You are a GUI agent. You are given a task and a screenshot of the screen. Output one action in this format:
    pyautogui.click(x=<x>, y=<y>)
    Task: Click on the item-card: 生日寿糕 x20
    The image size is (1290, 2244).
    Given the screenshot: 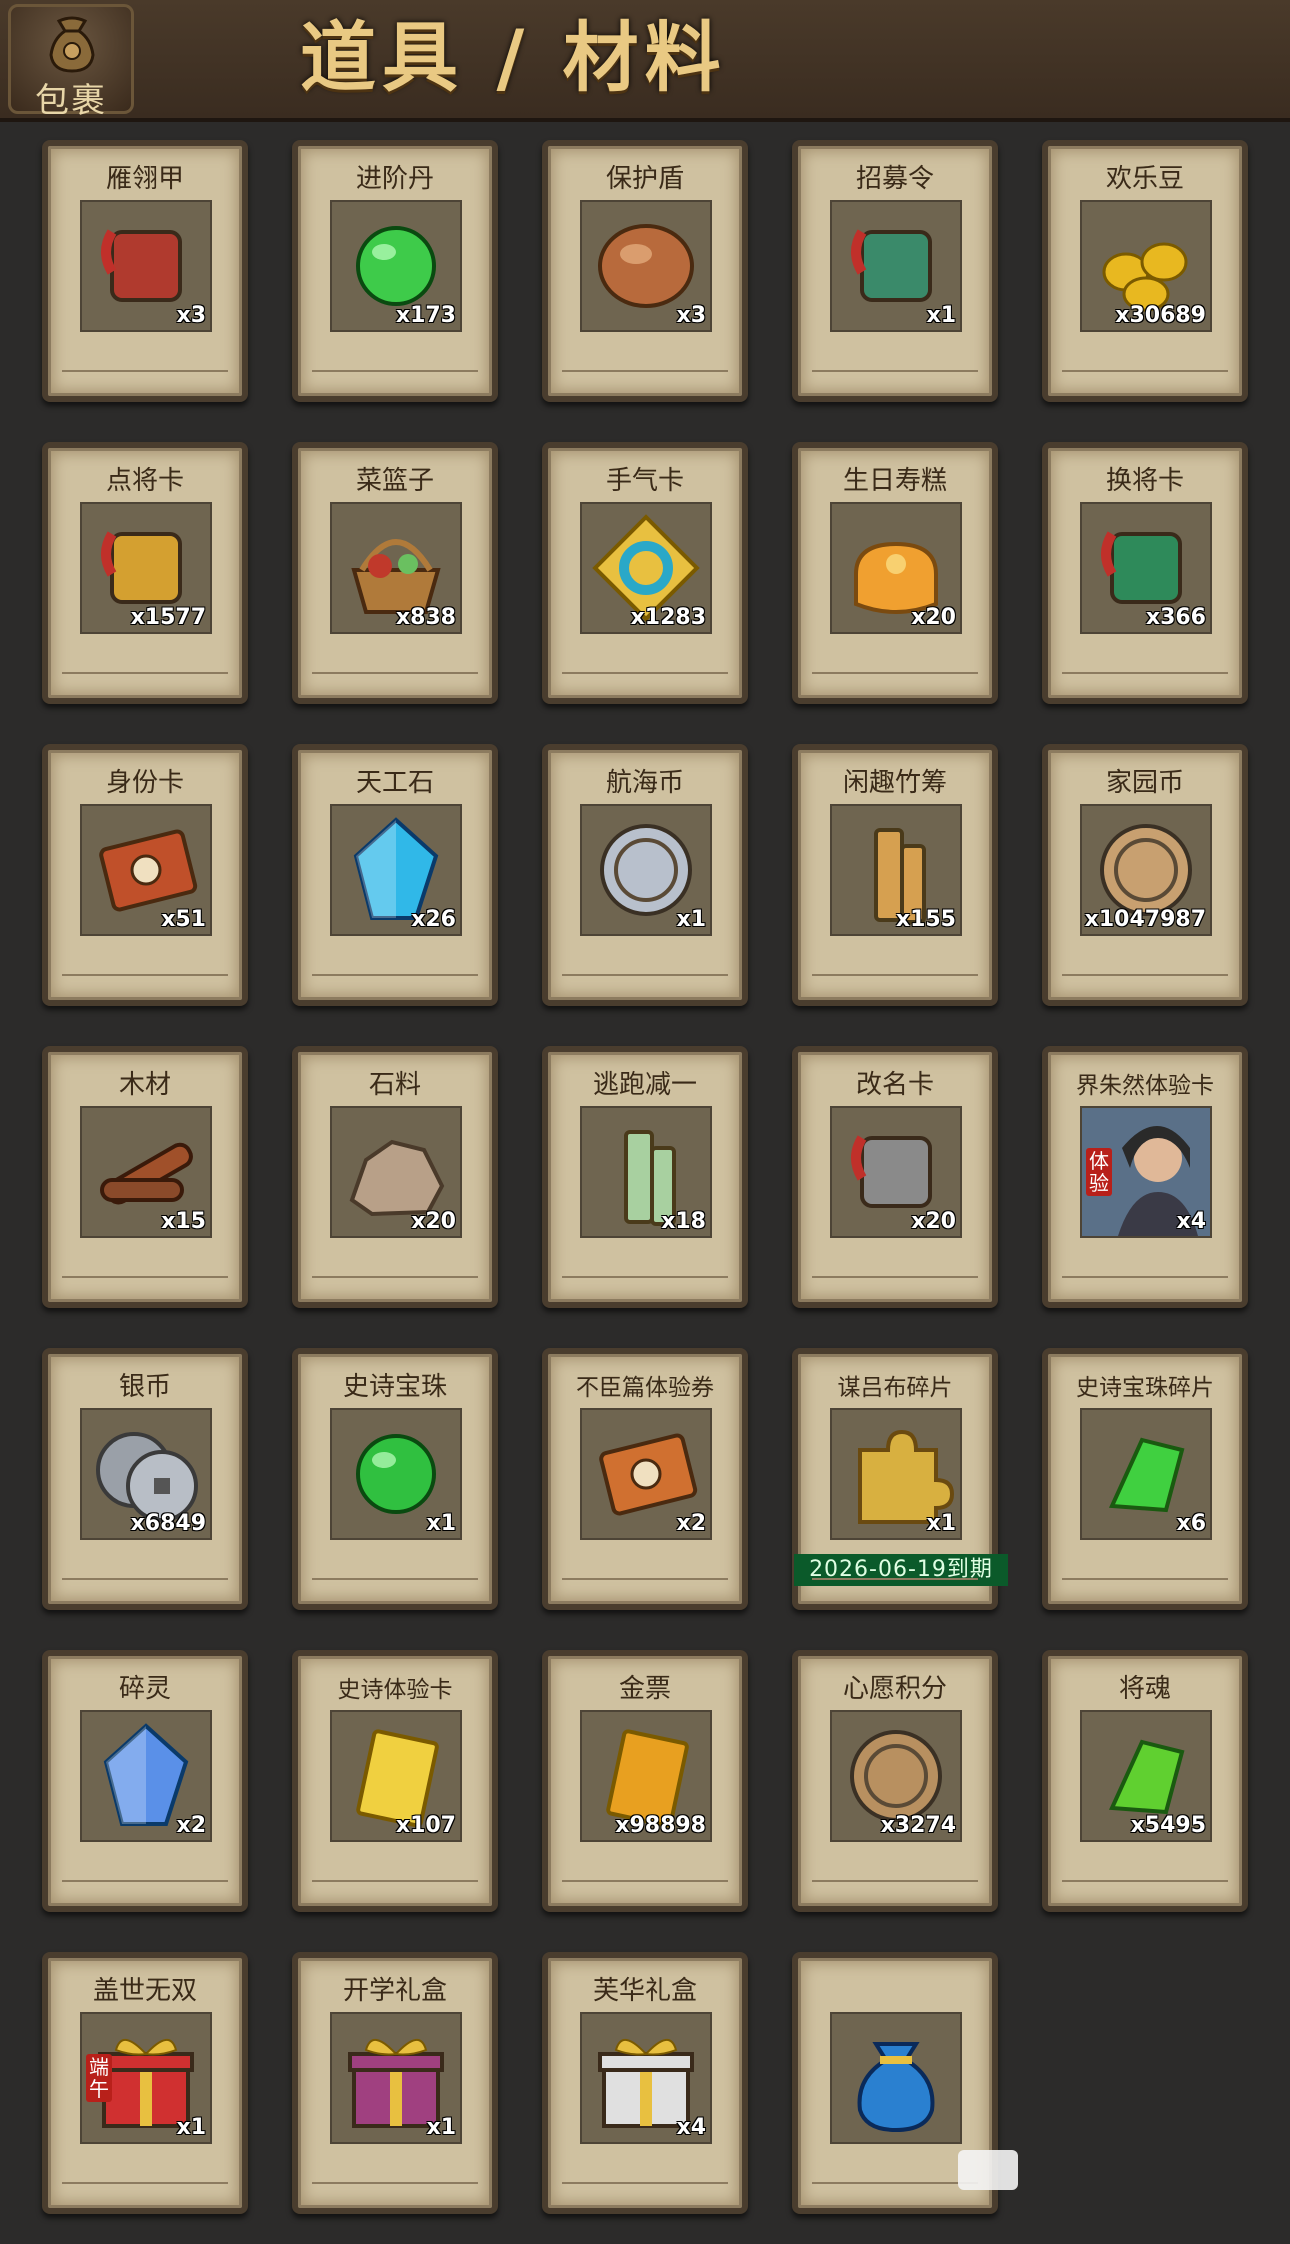 What is the action you would take?
    pyautogui.click(x=895, y=573)
    